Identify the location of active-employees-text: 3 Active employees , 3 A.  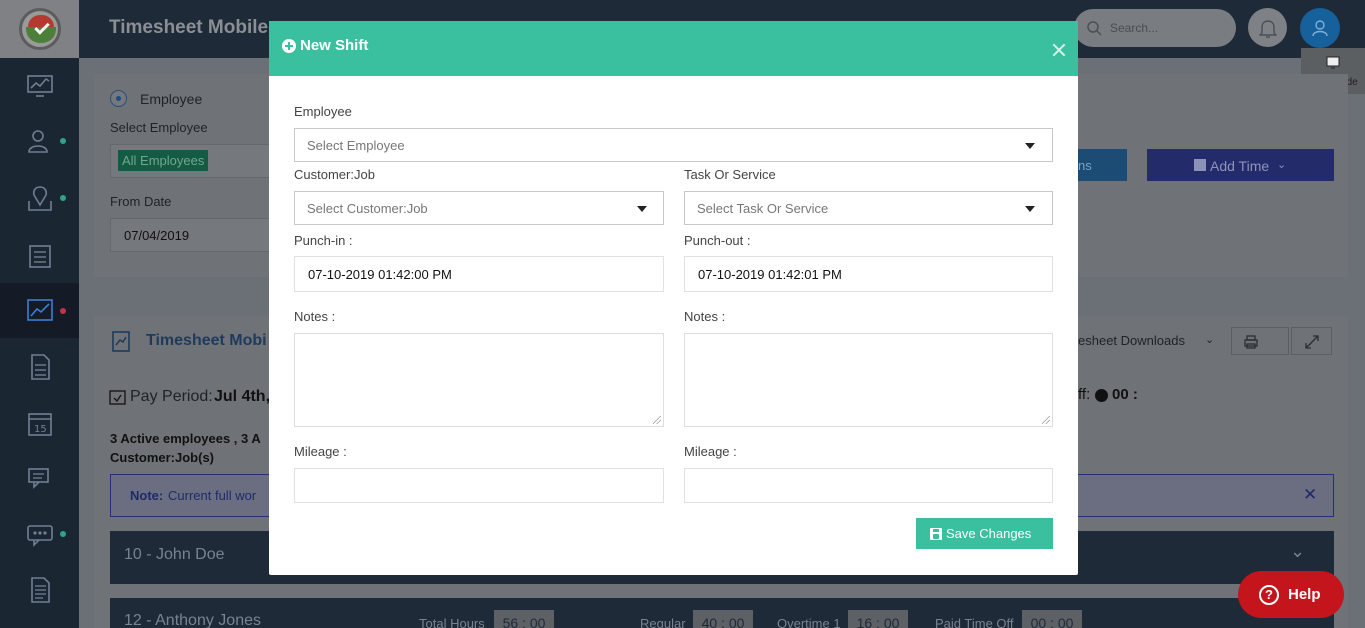
(185, 438).